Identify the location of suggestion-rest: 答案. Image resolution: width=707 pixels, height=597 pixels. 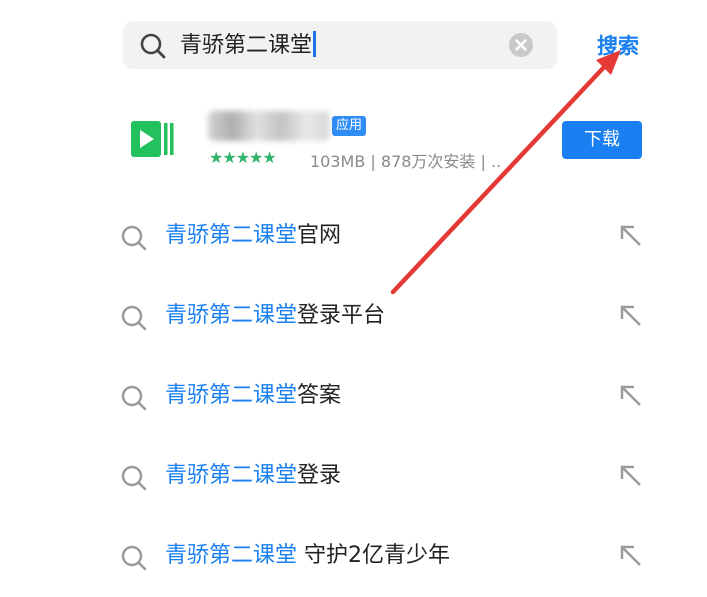
(319, 395).